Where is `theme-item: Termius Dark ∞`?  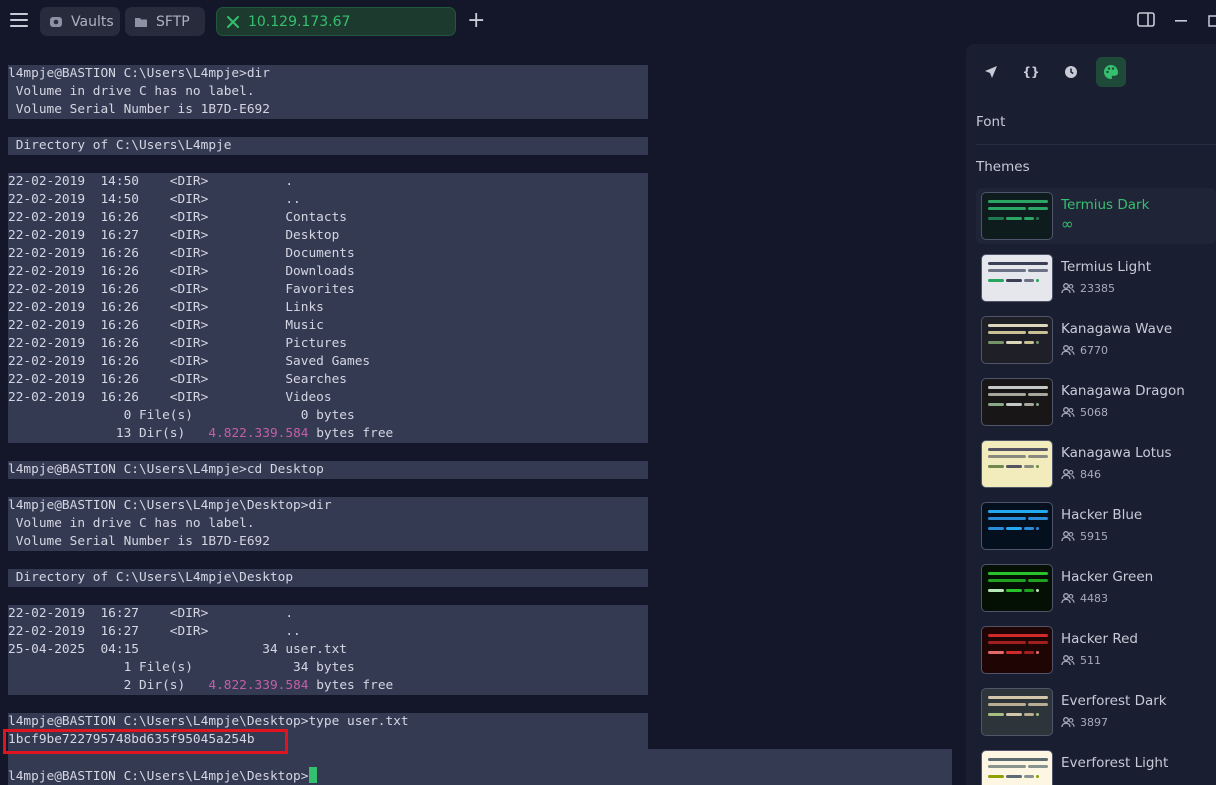 theme-item: Termius Dark ∞ is located at coordinates (1096, 216).